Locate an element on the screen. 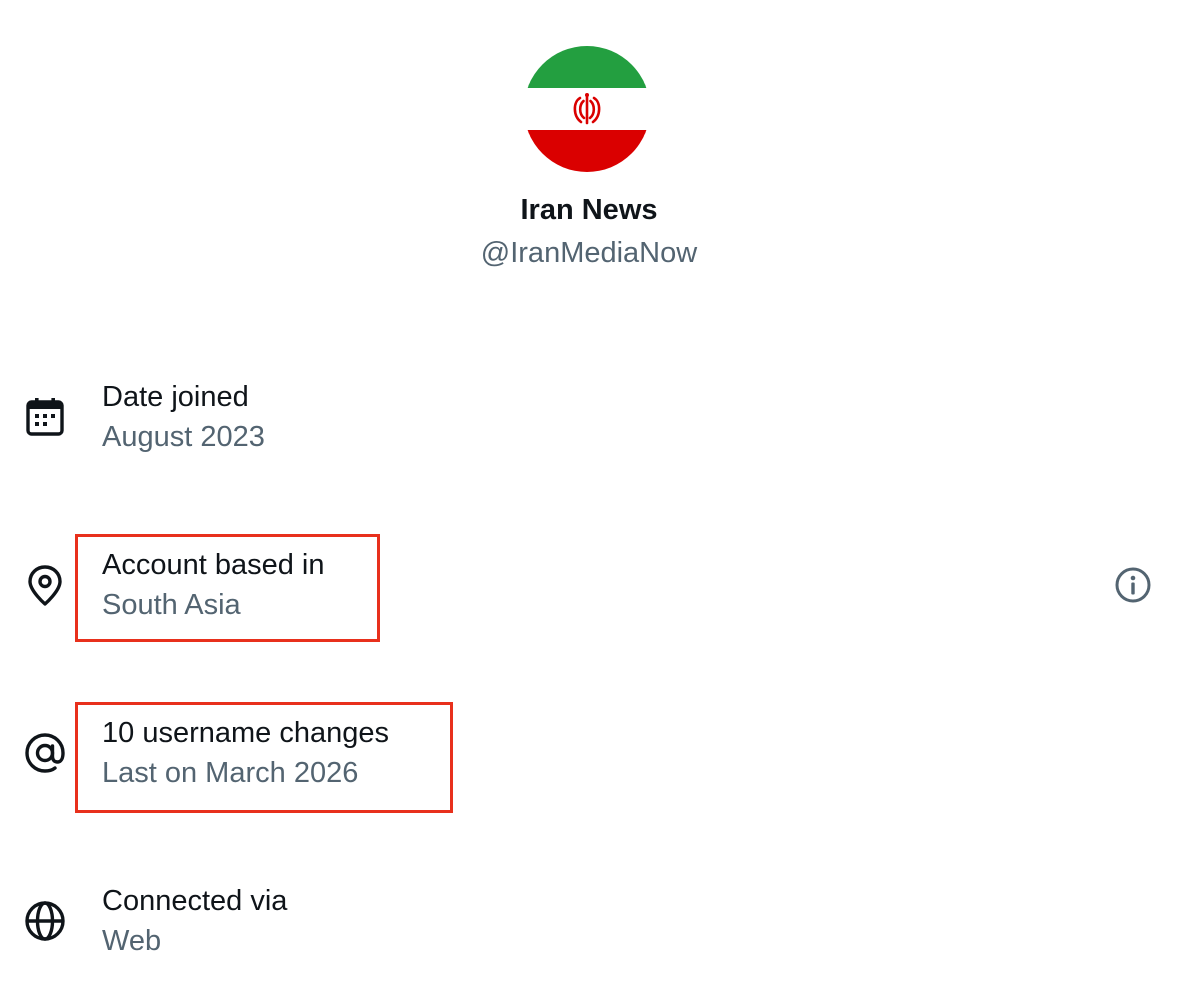 This screenshot has width=1178, height=1008. iran-flag-avatar-icon is located at coordinates (587, 109).